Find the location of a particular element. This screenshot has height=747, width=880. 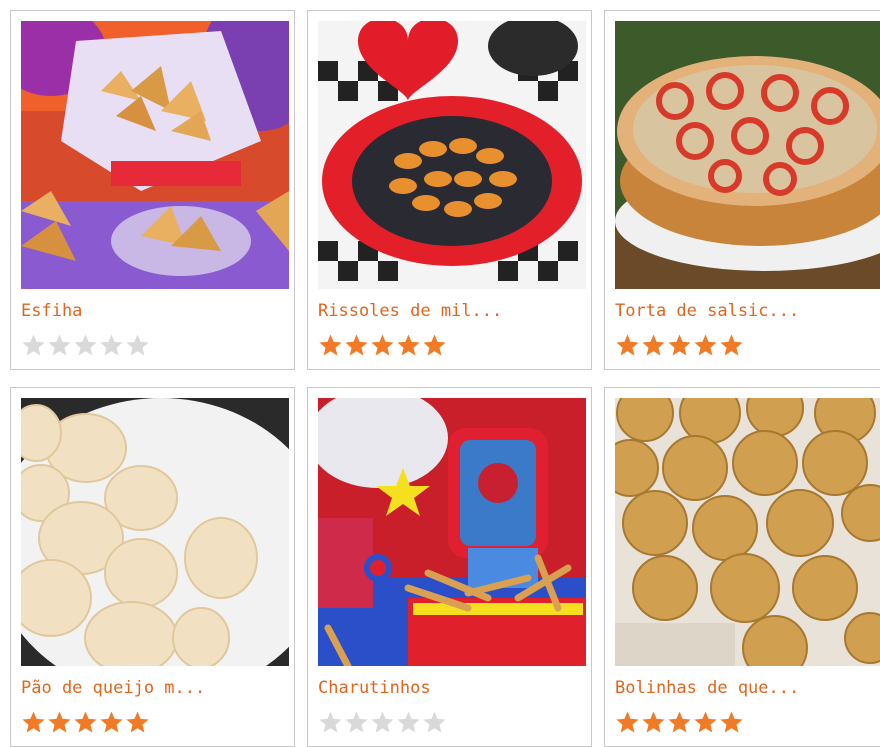

torta-photo is located at coordinates (747, 155).